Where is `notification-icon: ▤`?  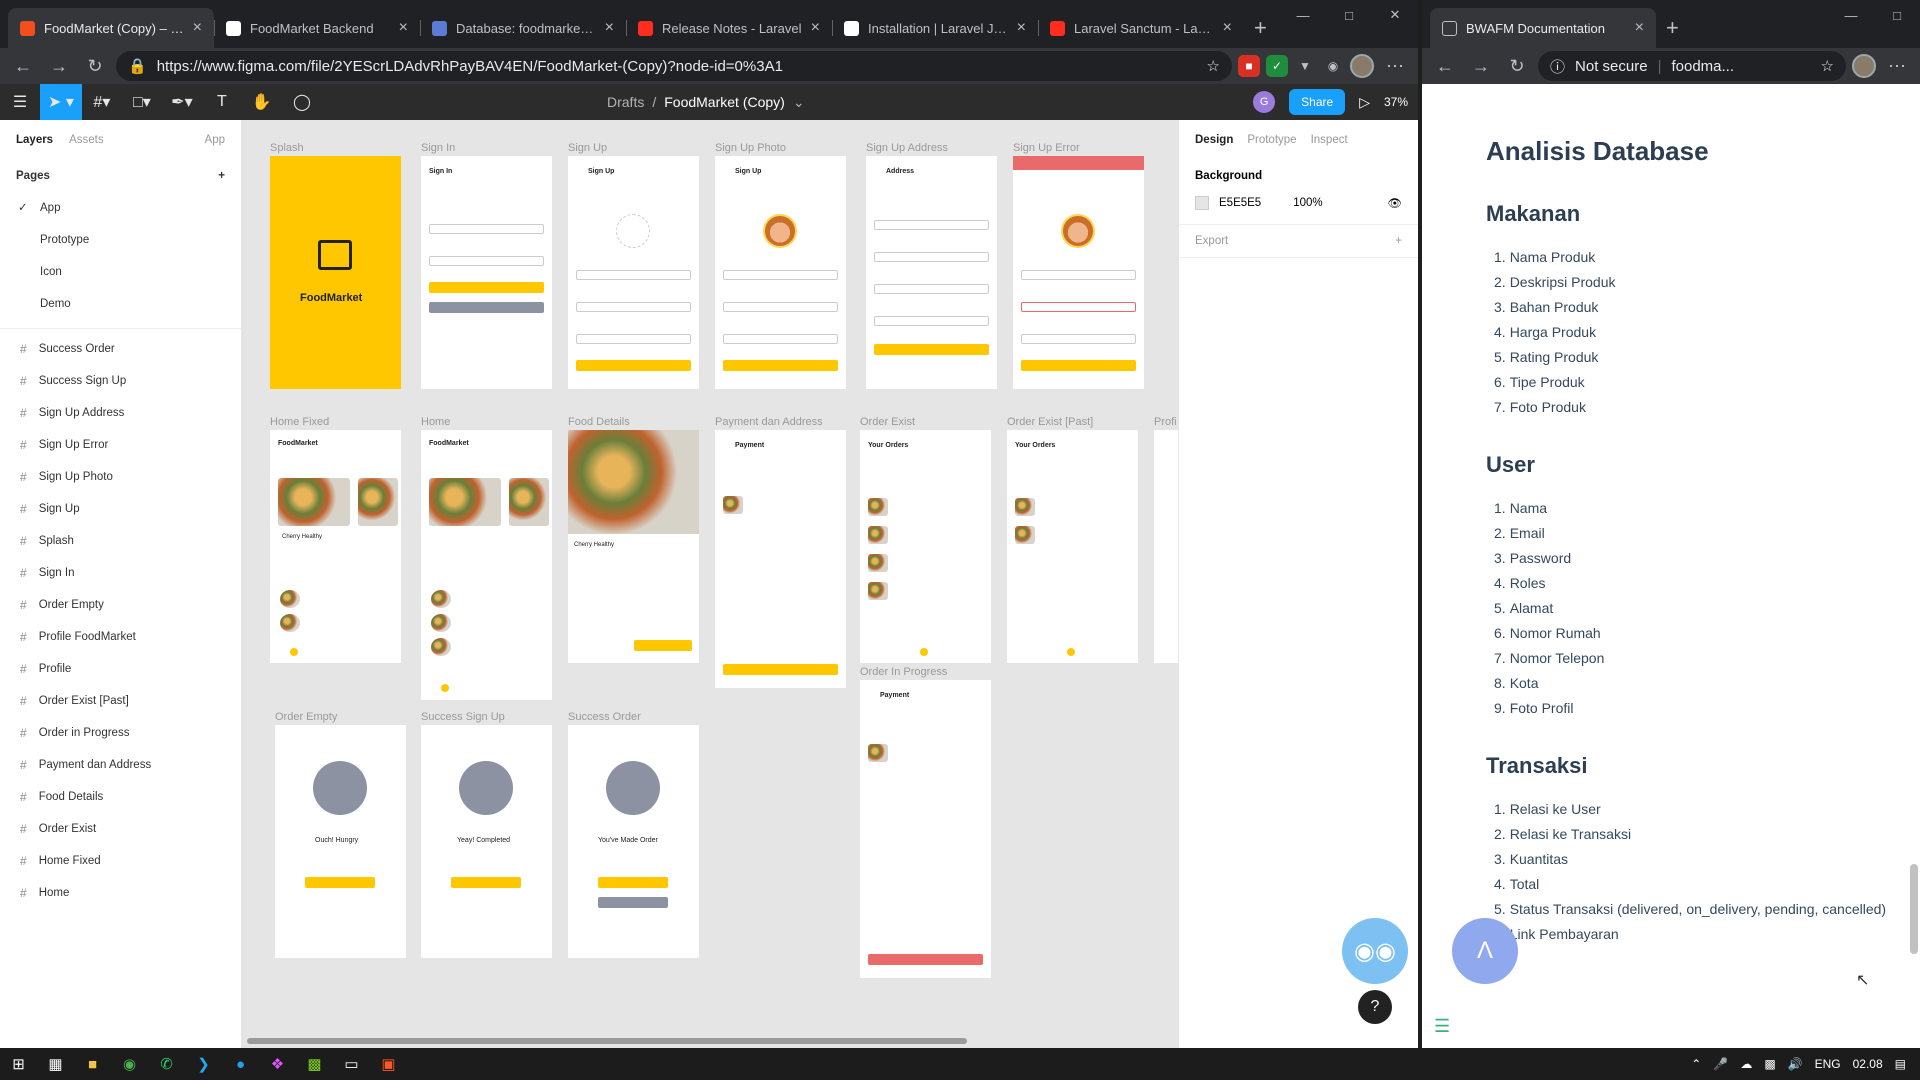 notification-icon: ▤ is located at coordinates (1900, 1064).